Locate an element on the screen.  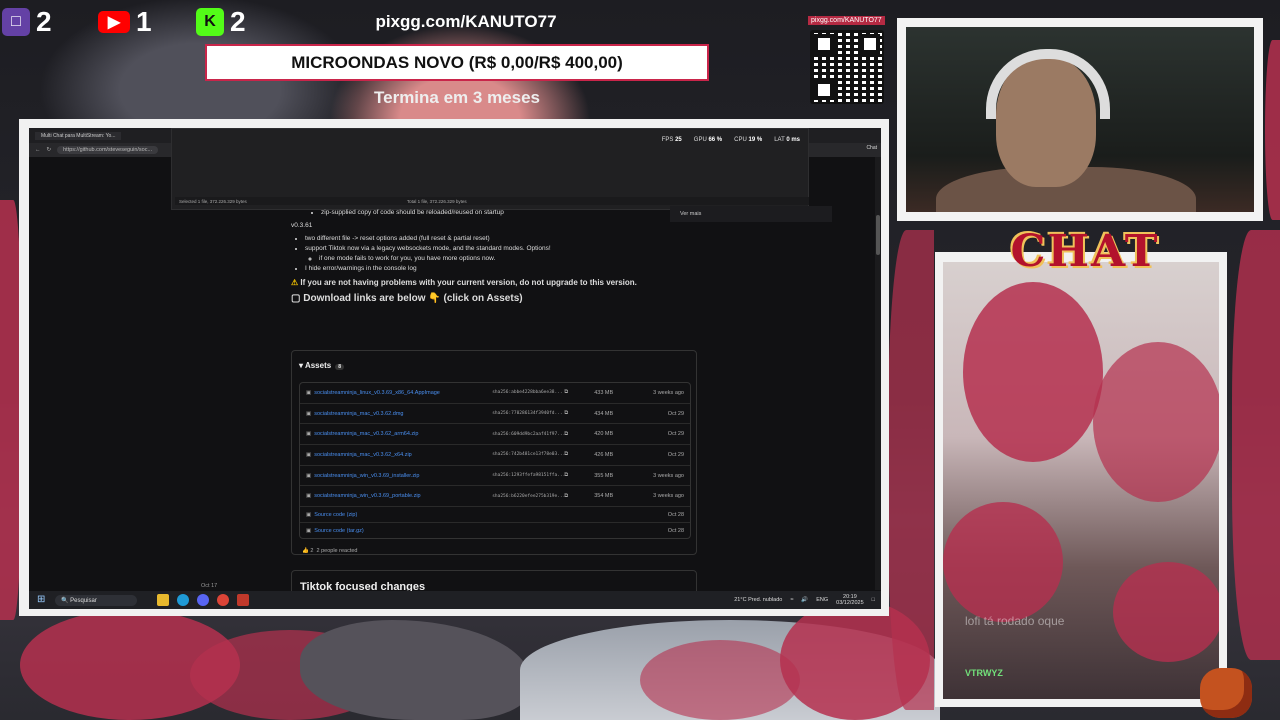
status-selected: Selected 1 file, 372.226.329 bytes is located at coordinates (213, 201).